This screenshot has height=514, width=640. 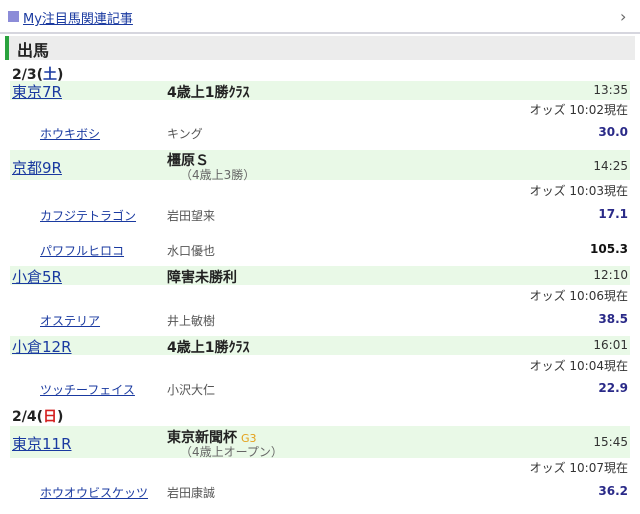 What do you see at coordinates (320, 91) in the screenshot?
I see `race-row: 東京7R 4歳上1勝ｸﾗｽ 13:35` at bounding box center [320, 91].